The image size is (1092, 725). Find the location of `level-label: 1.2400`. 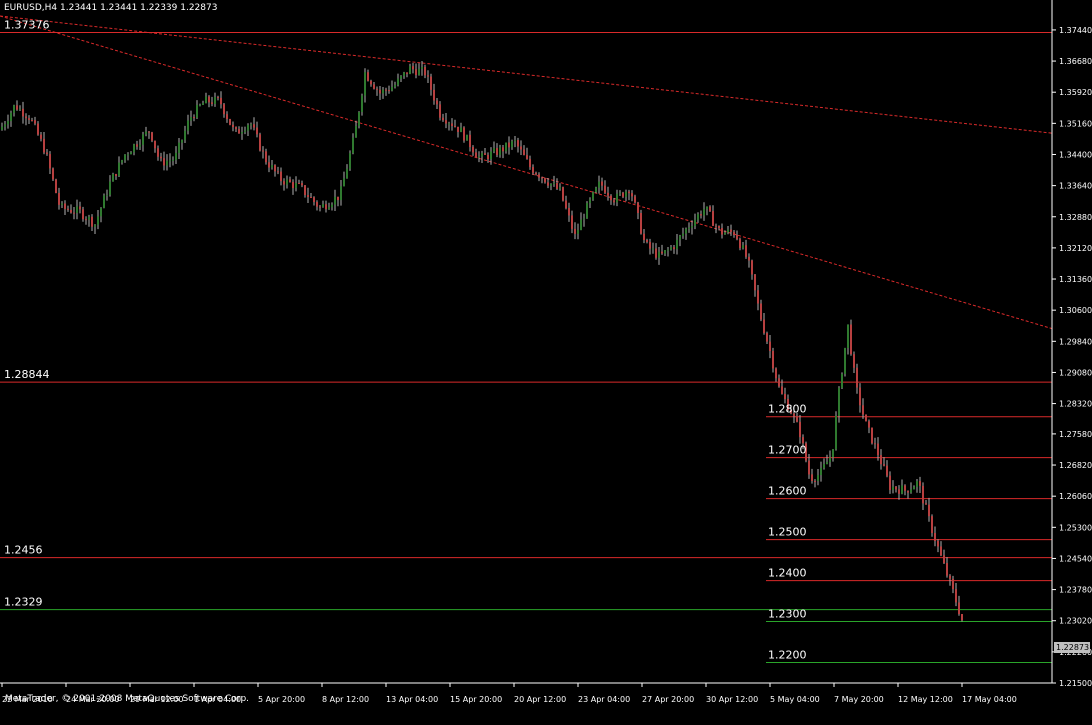

level-label: 1.2400 is located at coordinates (787, 573).